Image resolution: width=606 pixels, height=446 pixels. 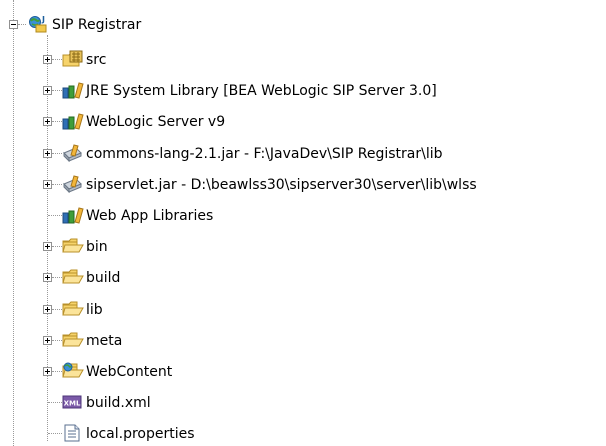 I want to click on tree-item-label: lib, so click(x=94, y=310).